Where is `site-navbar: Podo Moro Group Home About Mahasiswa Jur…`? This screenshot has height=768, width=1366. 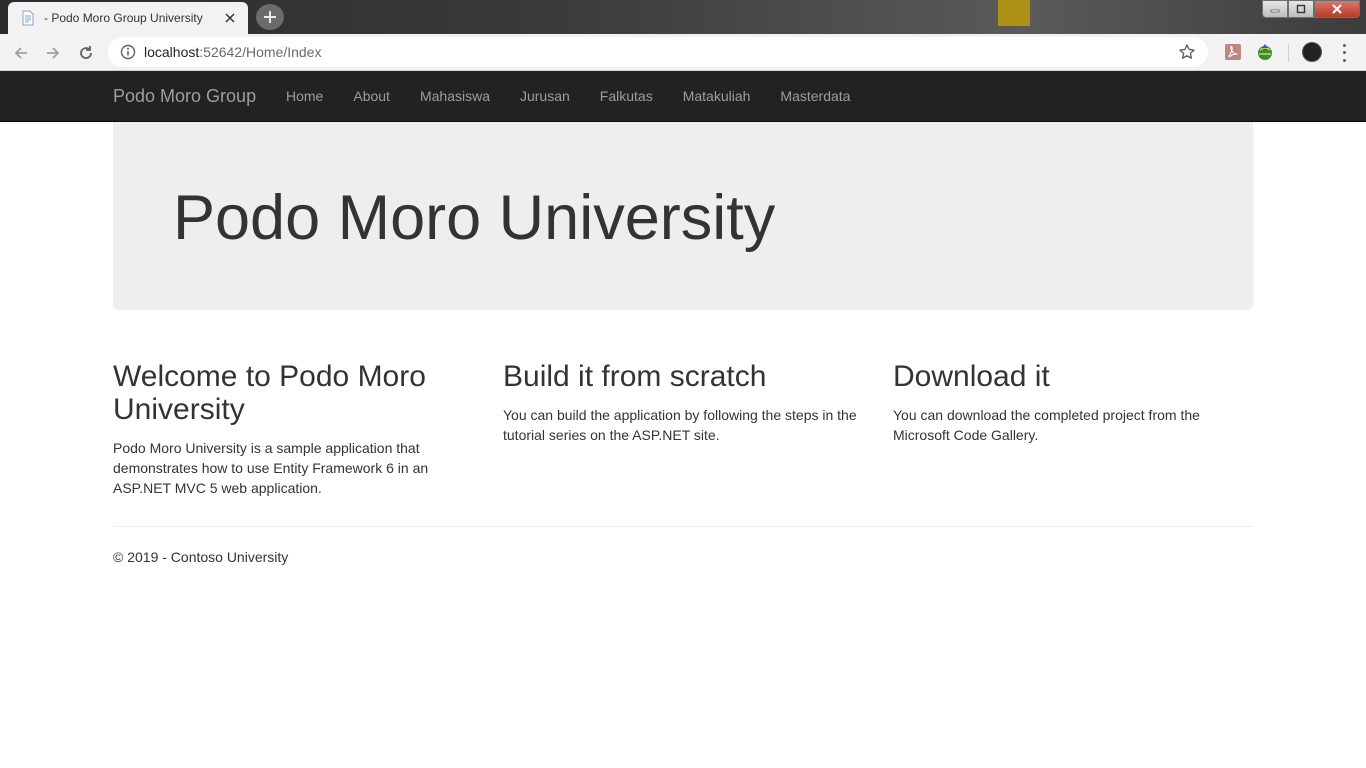
site-navbar: Podo Moro Group Home About Mahasiswa Jur… is located at coordinates (683, 96).